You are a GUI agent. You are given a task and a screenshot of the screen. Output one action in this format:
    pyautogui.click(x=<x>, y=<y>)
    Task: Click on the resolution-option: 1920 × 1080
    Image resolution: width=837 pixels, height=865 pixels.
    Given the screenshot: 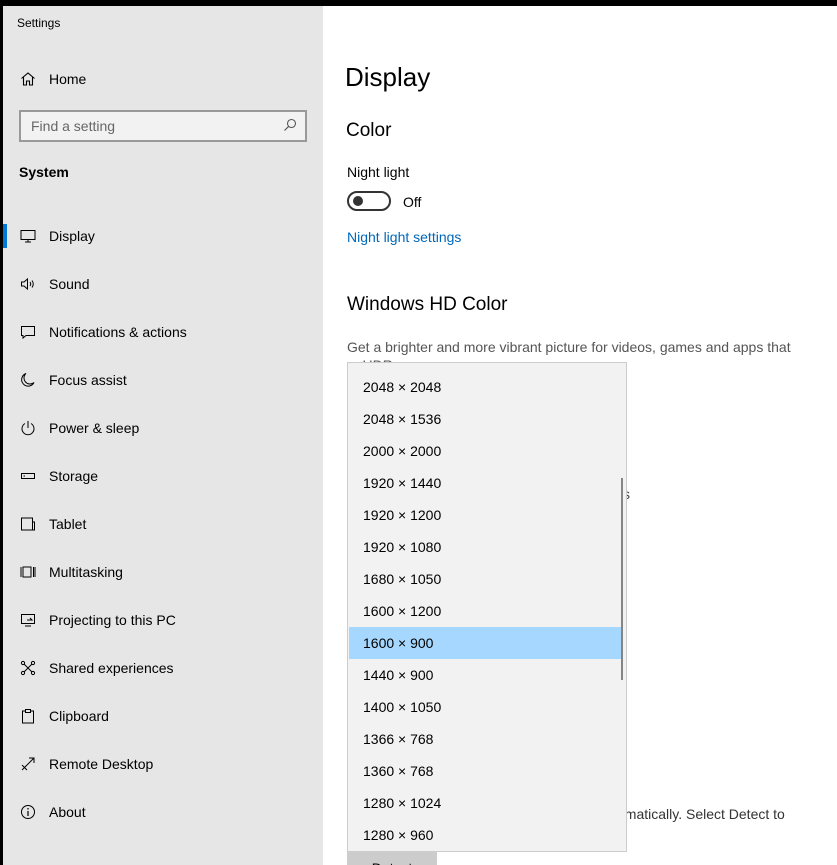 What is the action you would take?
    pyautogui.click(x=486, y=547)
    